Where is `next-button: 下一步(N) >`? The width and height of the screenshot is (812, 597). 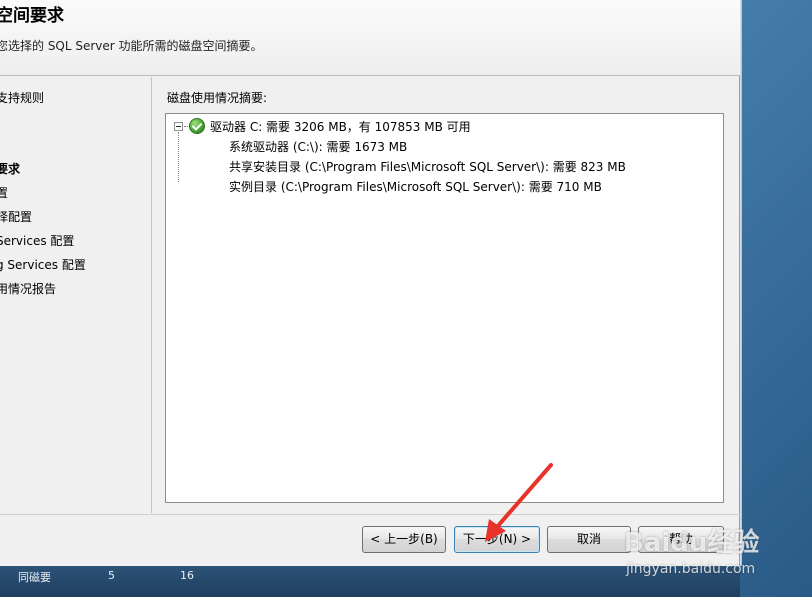
next-button: 下一步(N) > is located at coordinates (497, 539).